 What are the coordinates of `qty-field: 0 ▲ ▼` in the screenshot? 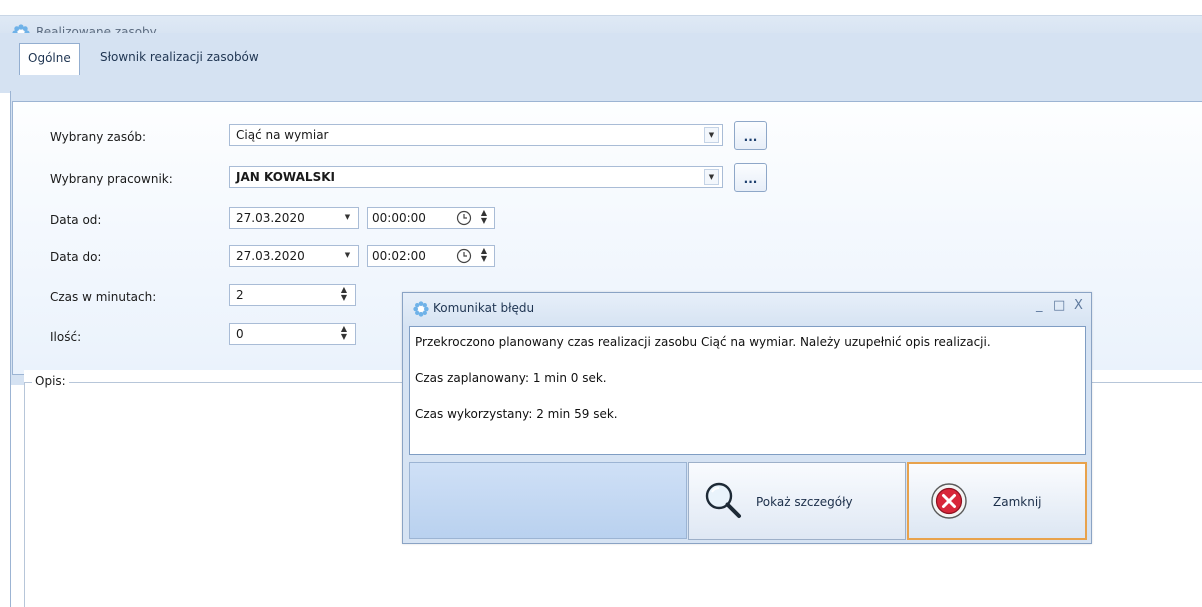 It's located at (292, 334).